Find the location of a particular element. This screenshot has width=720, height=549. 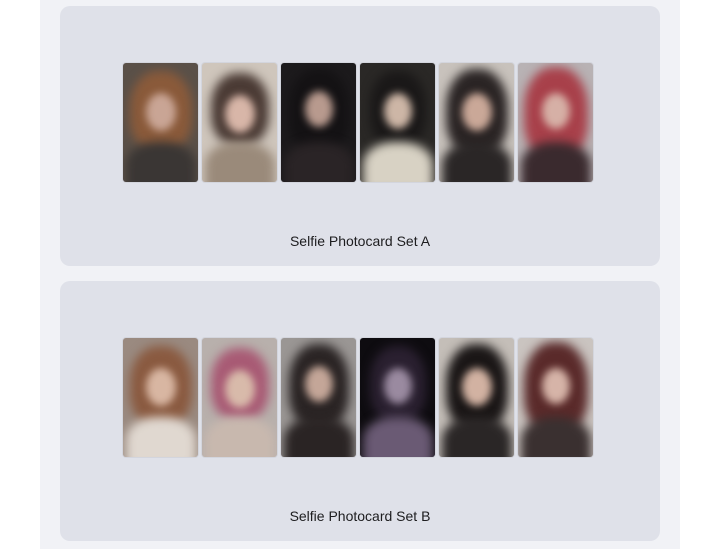

set-caption: Selfie Photocard Set A is located at coordinates (360, 241).